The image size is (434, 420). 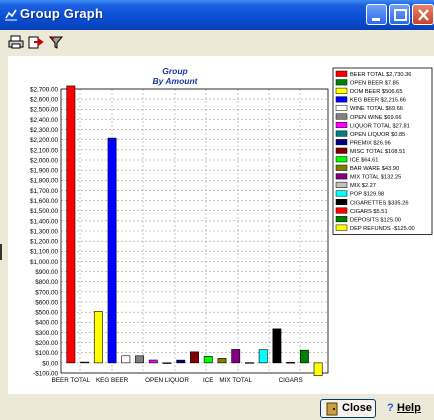 I want to click on export-button, so click(x=36, y=42).